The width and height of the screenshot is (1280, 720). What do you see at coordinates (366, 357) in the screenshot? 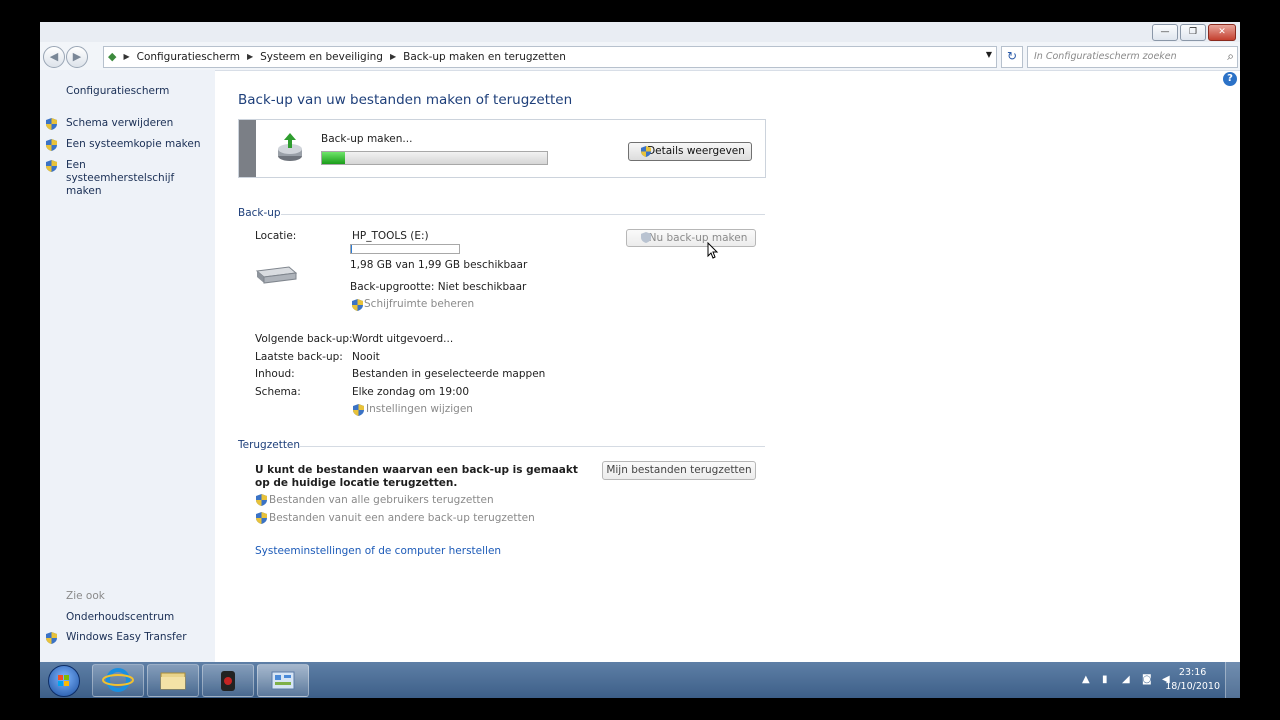
I see `last-backup-value: Nooit` at bounding box center [366, 357].